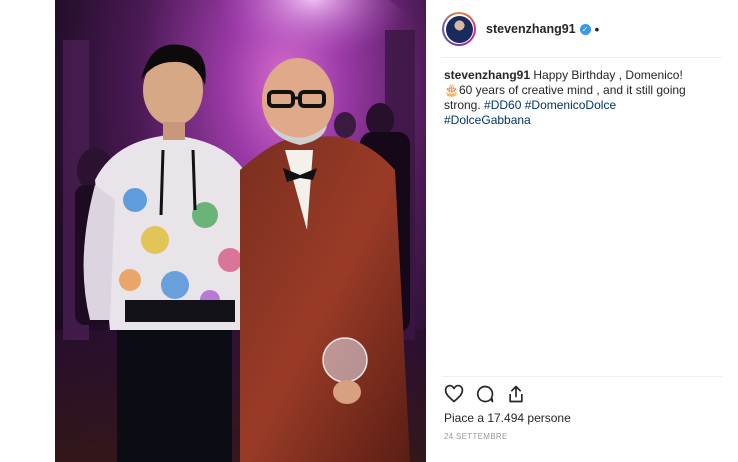 This screenshot has width=738, height=462. I want to click on hashtag-dolcegabbana: #DolceGabbana, so click(487, 120).